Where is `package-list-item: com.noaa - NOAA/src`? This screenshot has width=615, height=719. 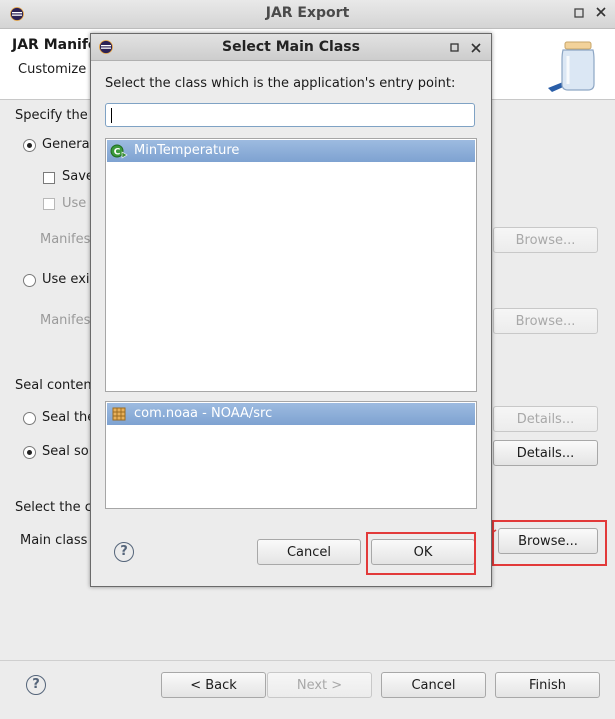
package-list-item: com.noaa - NOAA/src is located at coordinates (291, 414).